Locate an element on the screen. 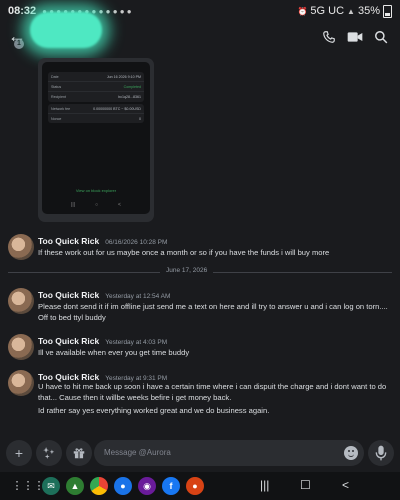 The image size is (400, 500). phone-nav-back: < is located at coordinates (119, 205).